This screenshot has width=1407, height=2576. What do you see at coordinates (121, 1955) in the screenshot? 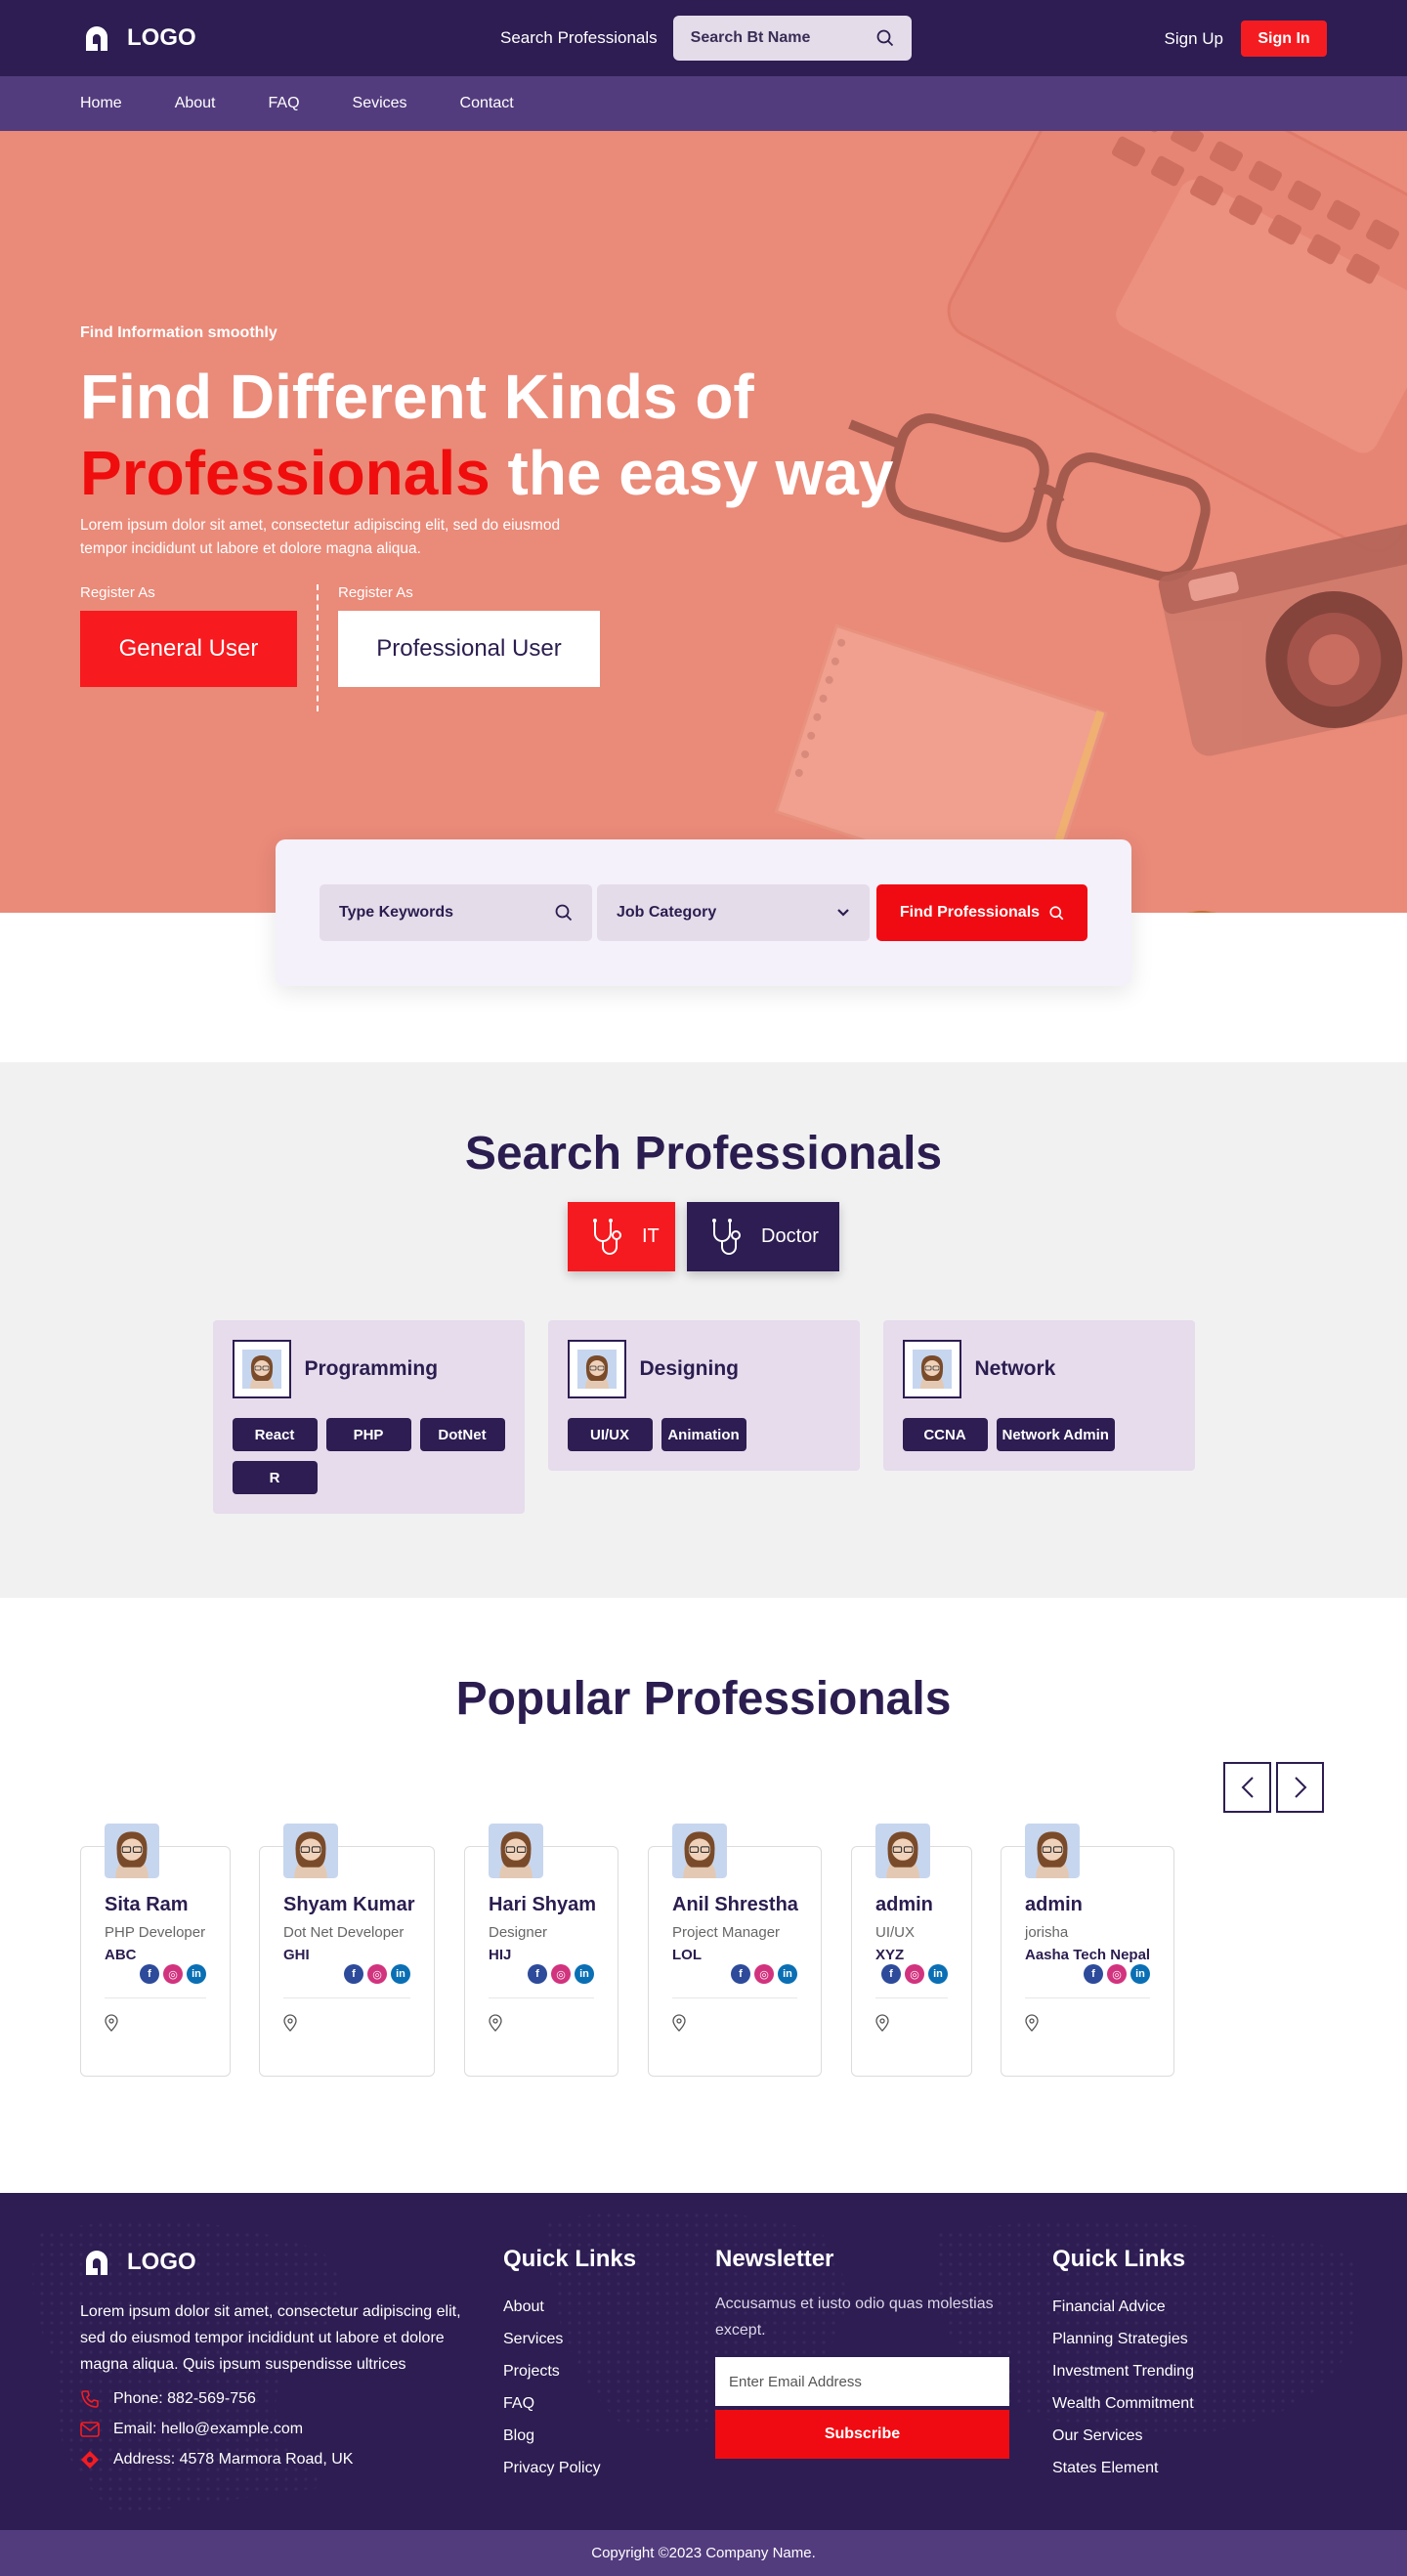
I see `professional-company: ABC` at bounding box center [121, 1955].